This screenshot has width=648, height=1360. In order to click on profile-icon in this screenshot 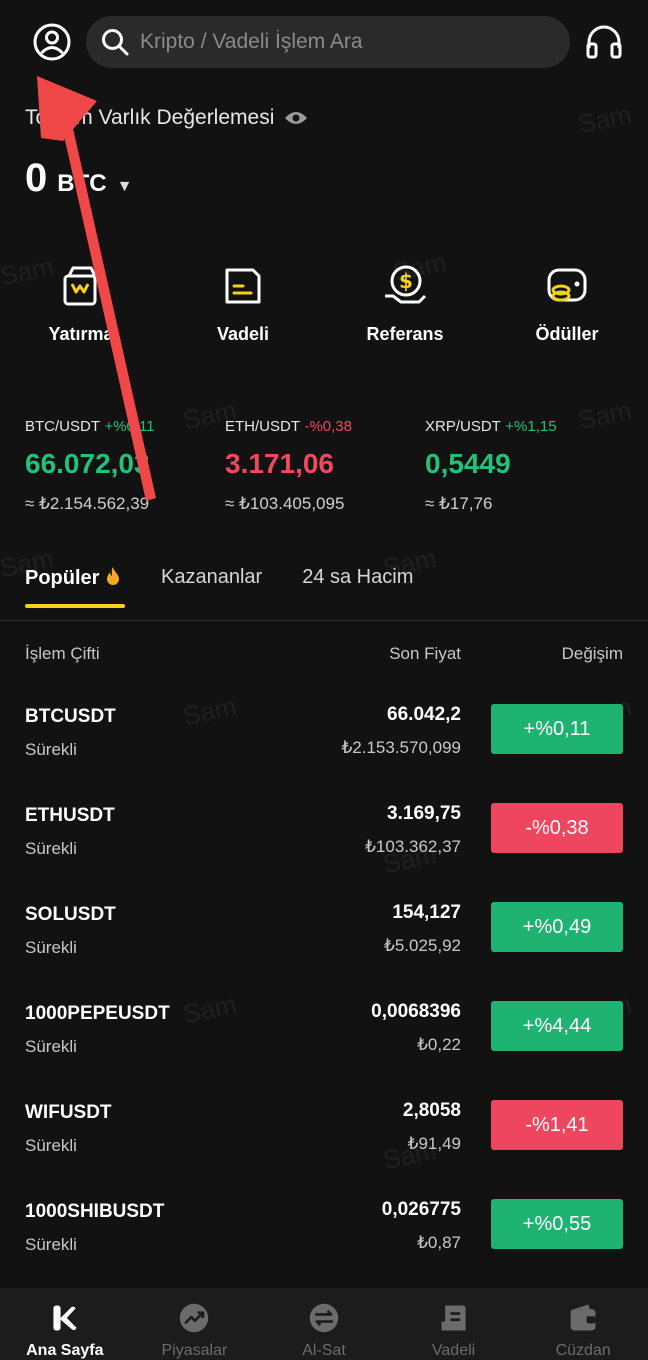, I will do `click(52, 42)`.